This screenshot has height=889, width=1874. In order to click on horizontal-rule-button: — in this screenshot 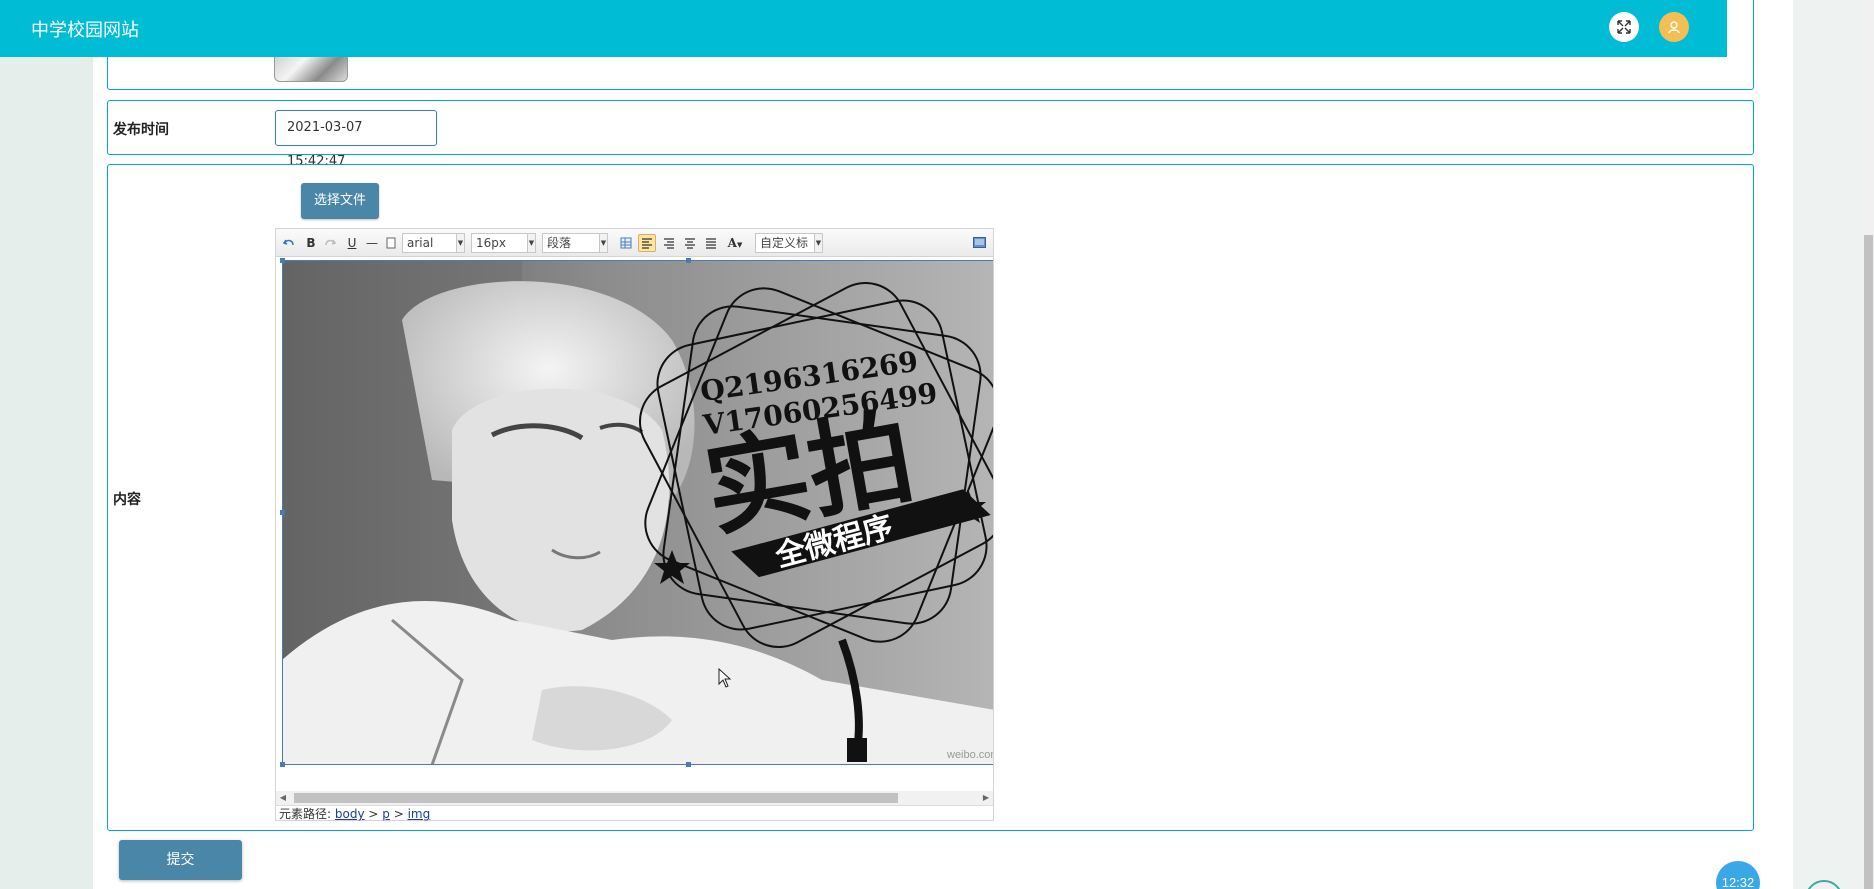, I will do `click(372, 243)`.